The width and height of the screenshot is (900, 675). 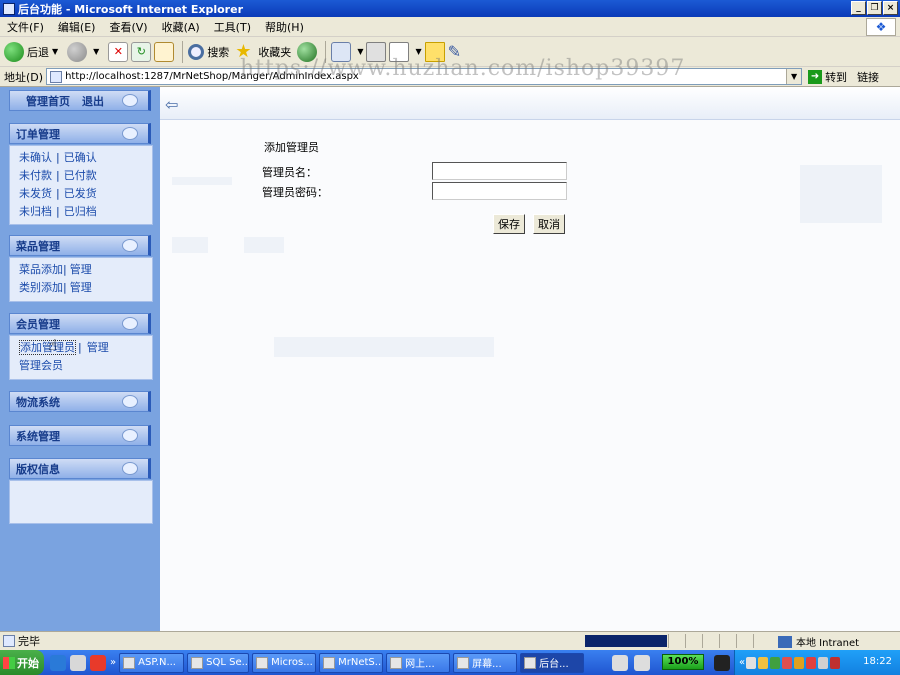 I want to click on confirmed-link: 已确认, so click(x=80, y=157).